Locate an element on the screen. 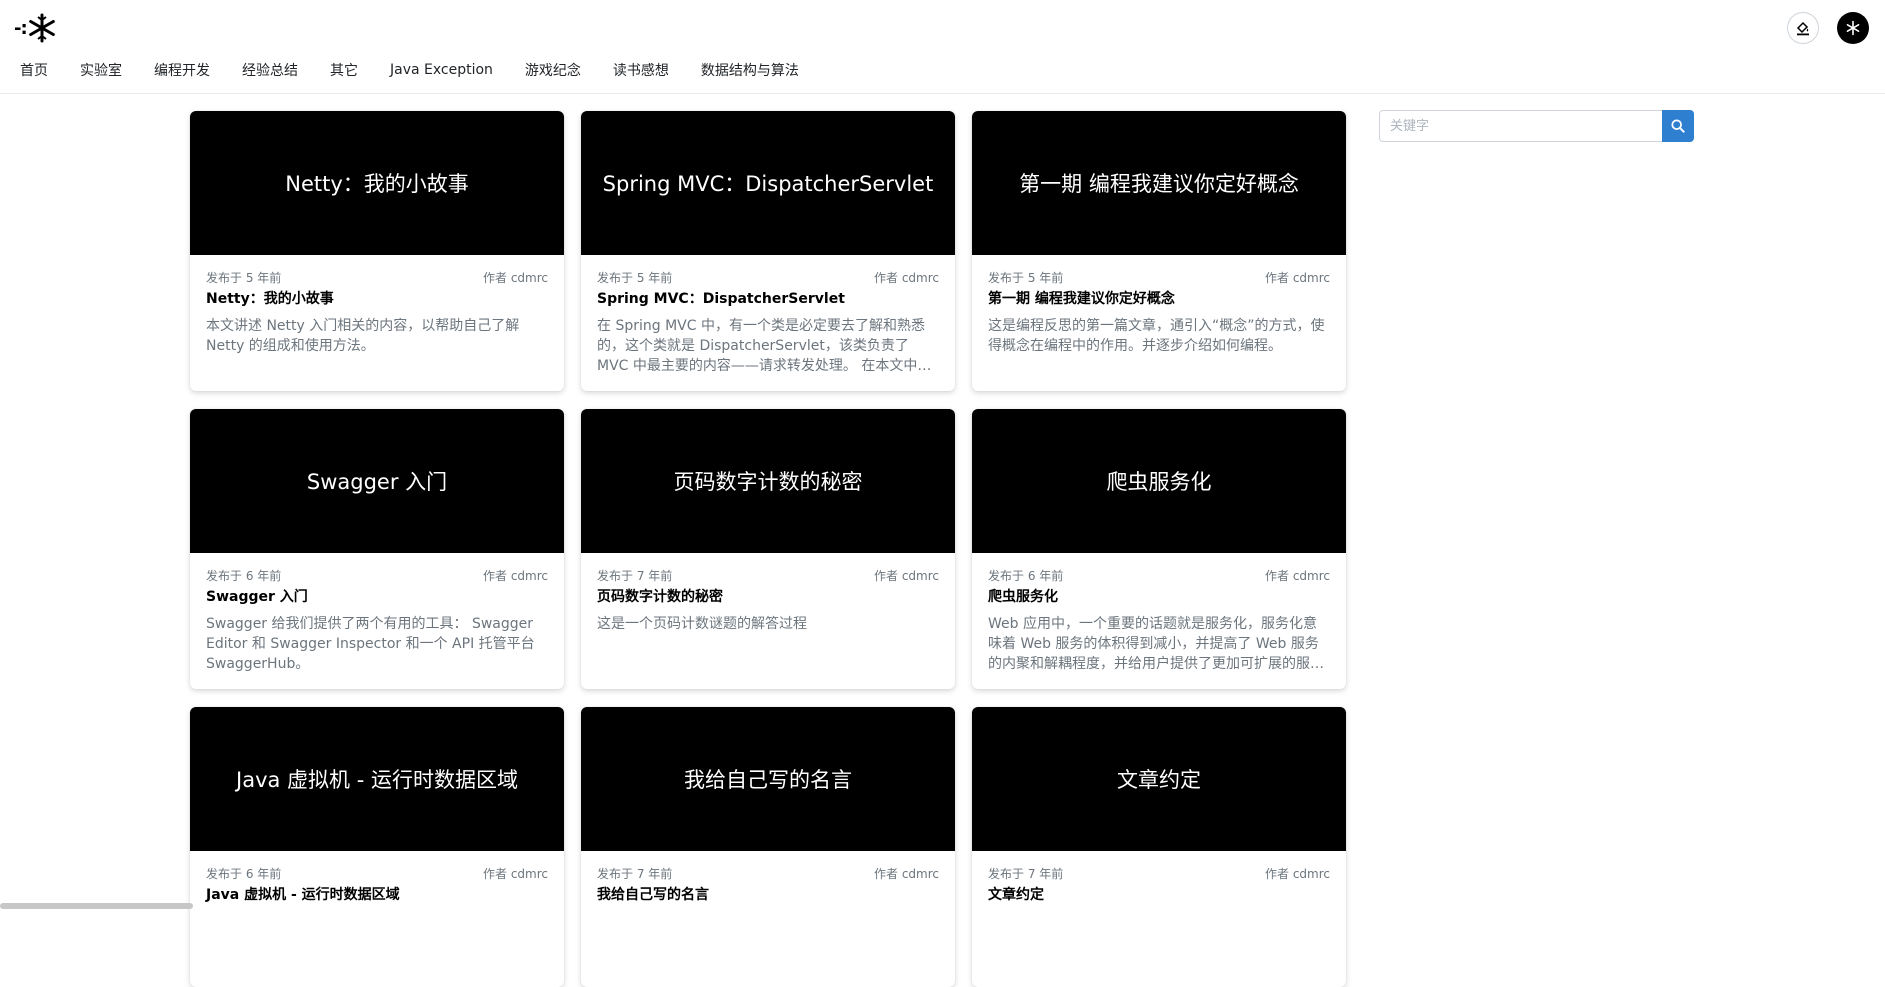 The image size is (1885, 987). post-title: 页码数字计数的秘密 is located at coordinates (768, 597).